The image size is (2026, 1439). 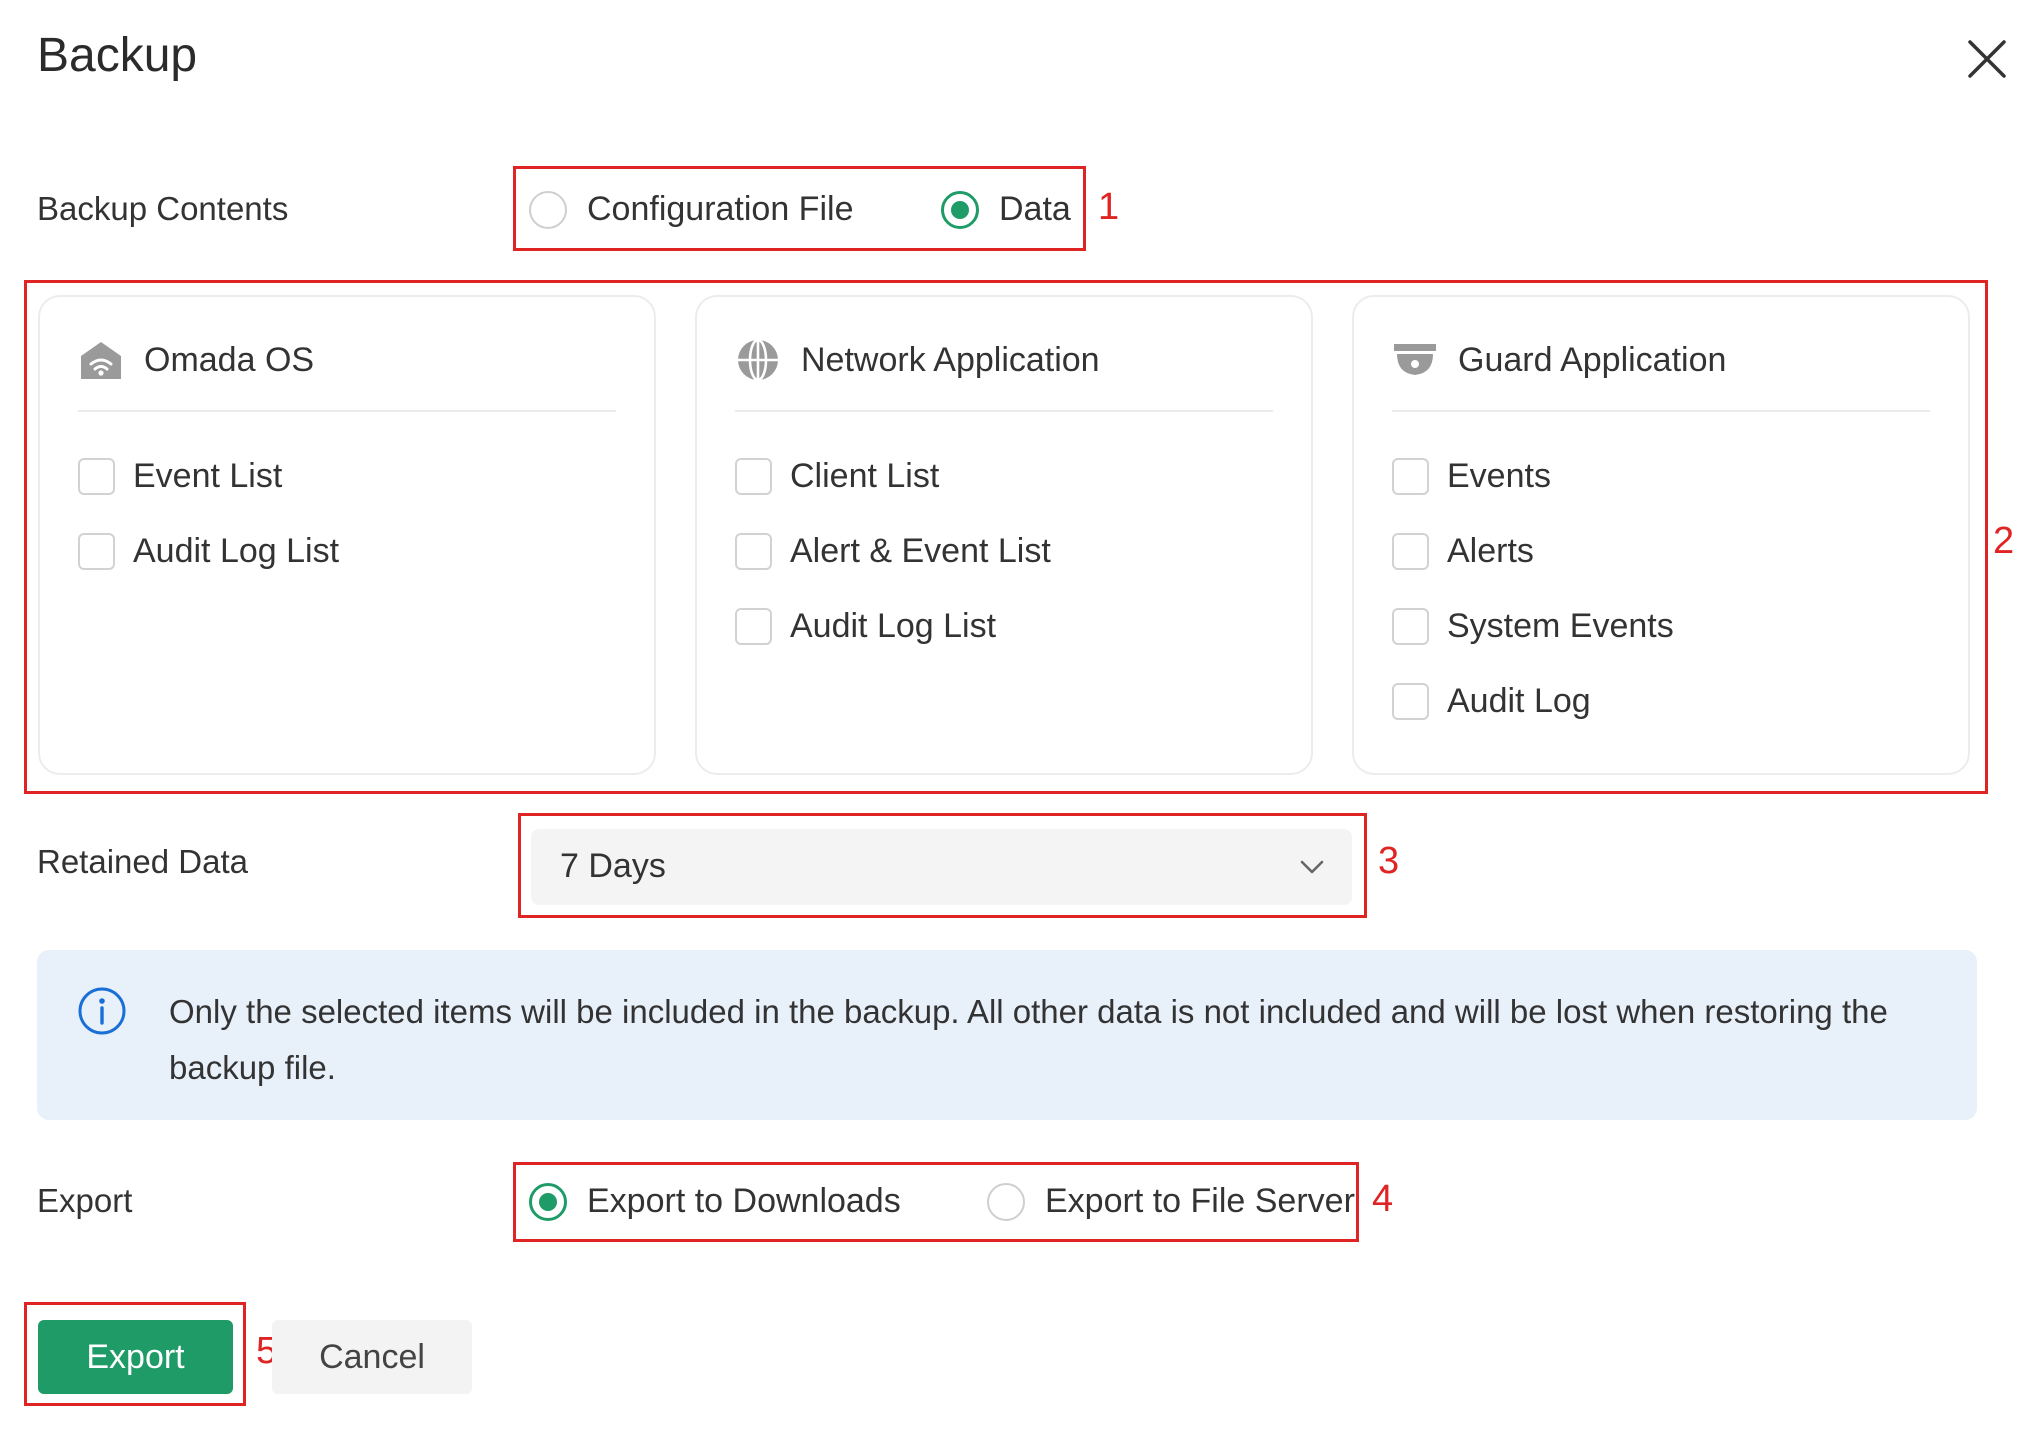 What do you see at coordinates (1490, 551) in the screenshot?
I see `checkbox-label: Alerts` at bounding box center [1490, 551].